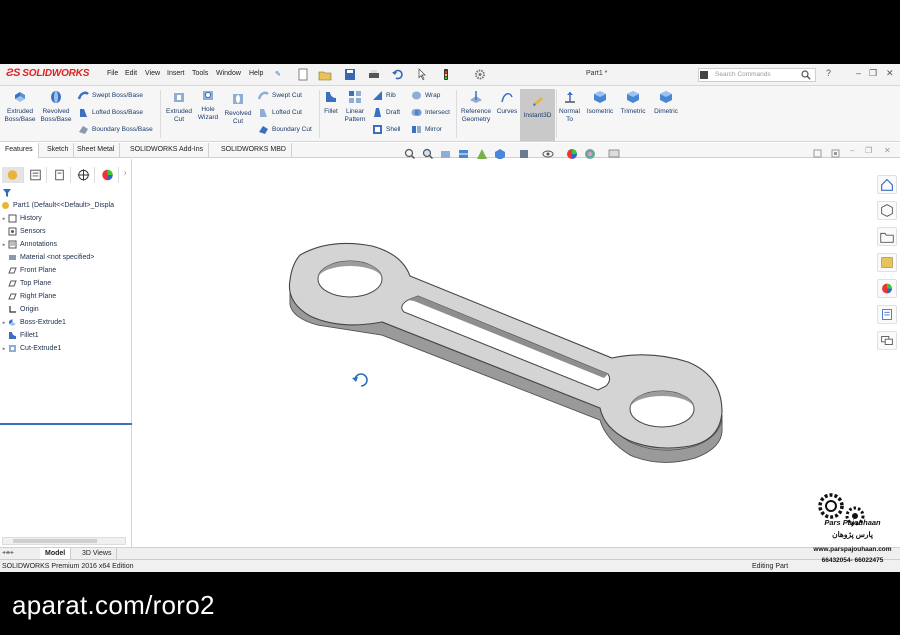 The image size is (900, 635). I want to click on isometric-button: Isometric, so click(600, 103).